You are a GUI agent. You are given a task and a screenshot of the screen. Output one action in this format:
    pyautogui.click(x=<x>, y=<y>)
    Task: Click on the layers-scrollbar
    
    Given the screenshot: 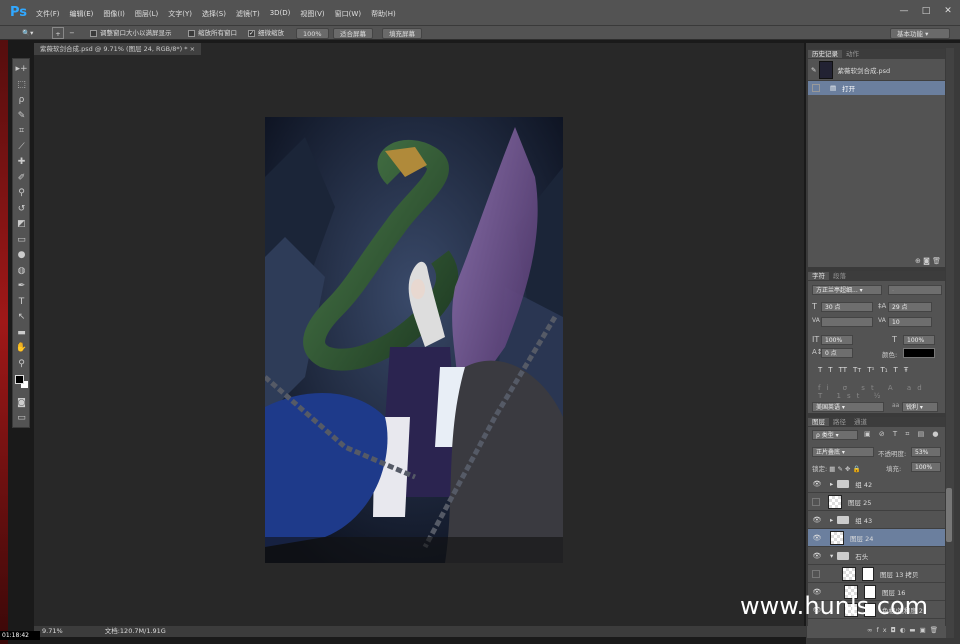 What is the action you would take?
    pyautogui.click(x=949, y=515)
    